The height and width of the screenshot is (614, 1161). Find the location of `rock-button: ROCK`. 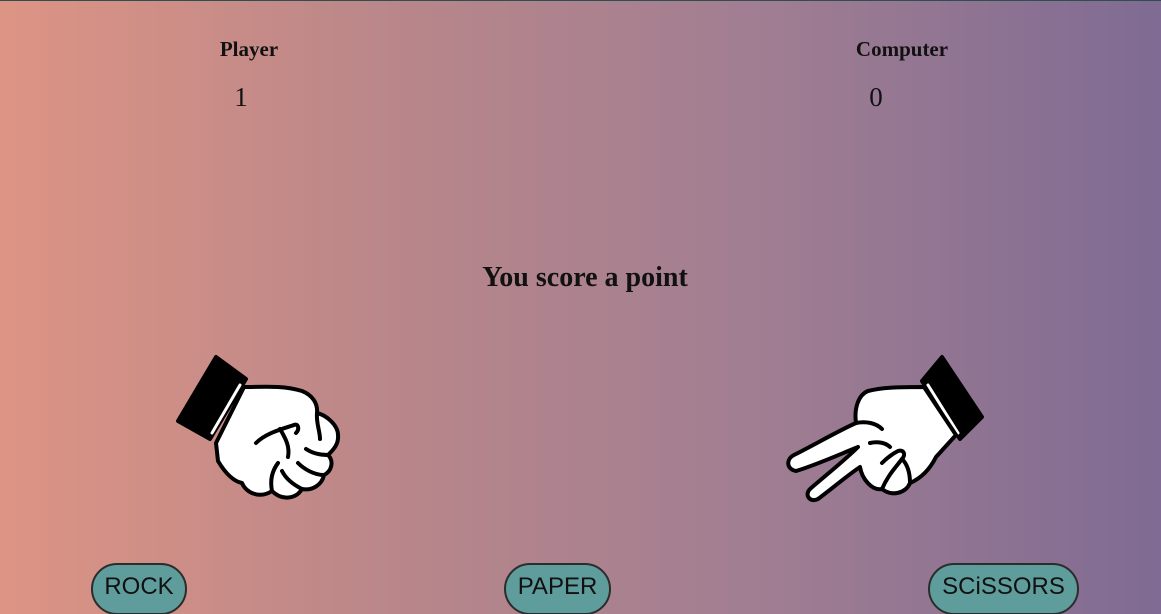

rock-button: ROCK is located at coordinates (139, 588).